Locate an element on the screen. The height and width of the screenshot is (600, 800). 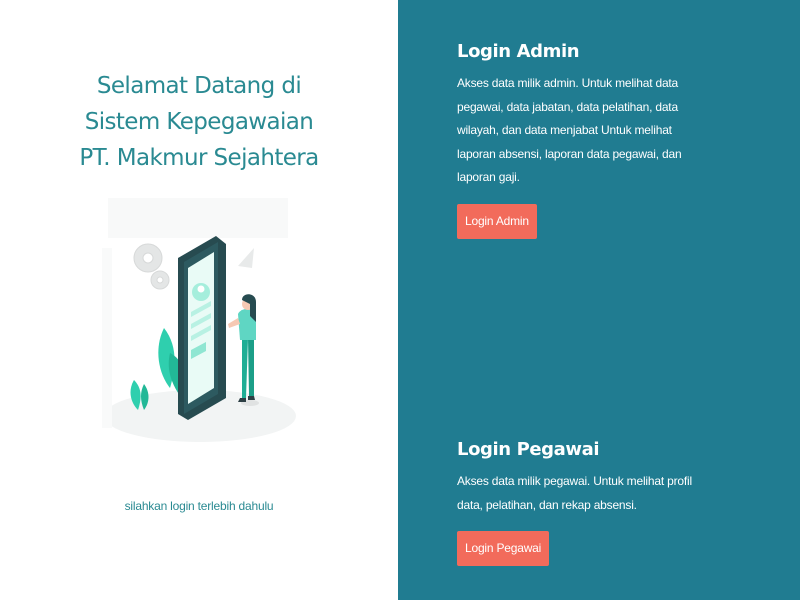
person-with-phone-illustration is located at coordinates (199, 333).